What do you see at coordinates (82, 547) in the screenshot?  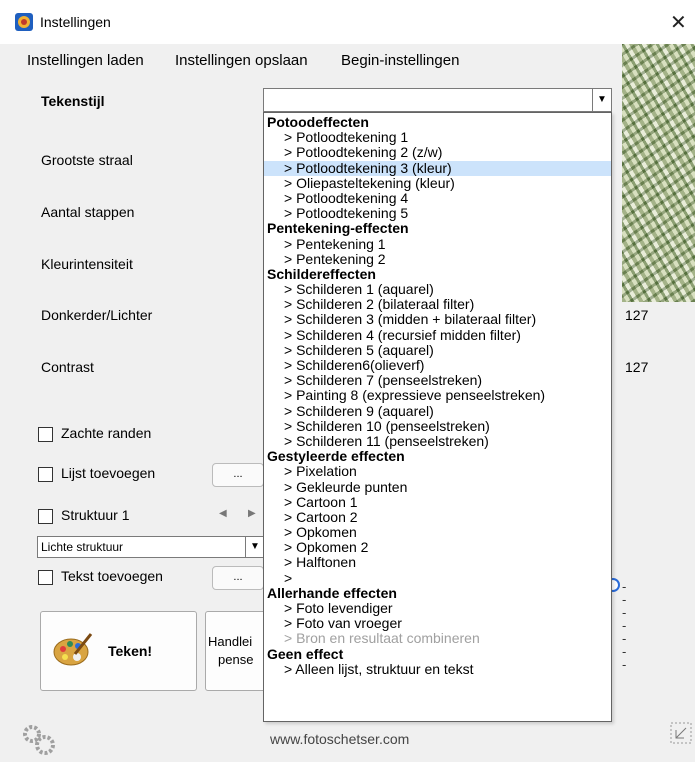 I see `structure-select-value: Lichte struktuur` at bounding box center [82, 547].